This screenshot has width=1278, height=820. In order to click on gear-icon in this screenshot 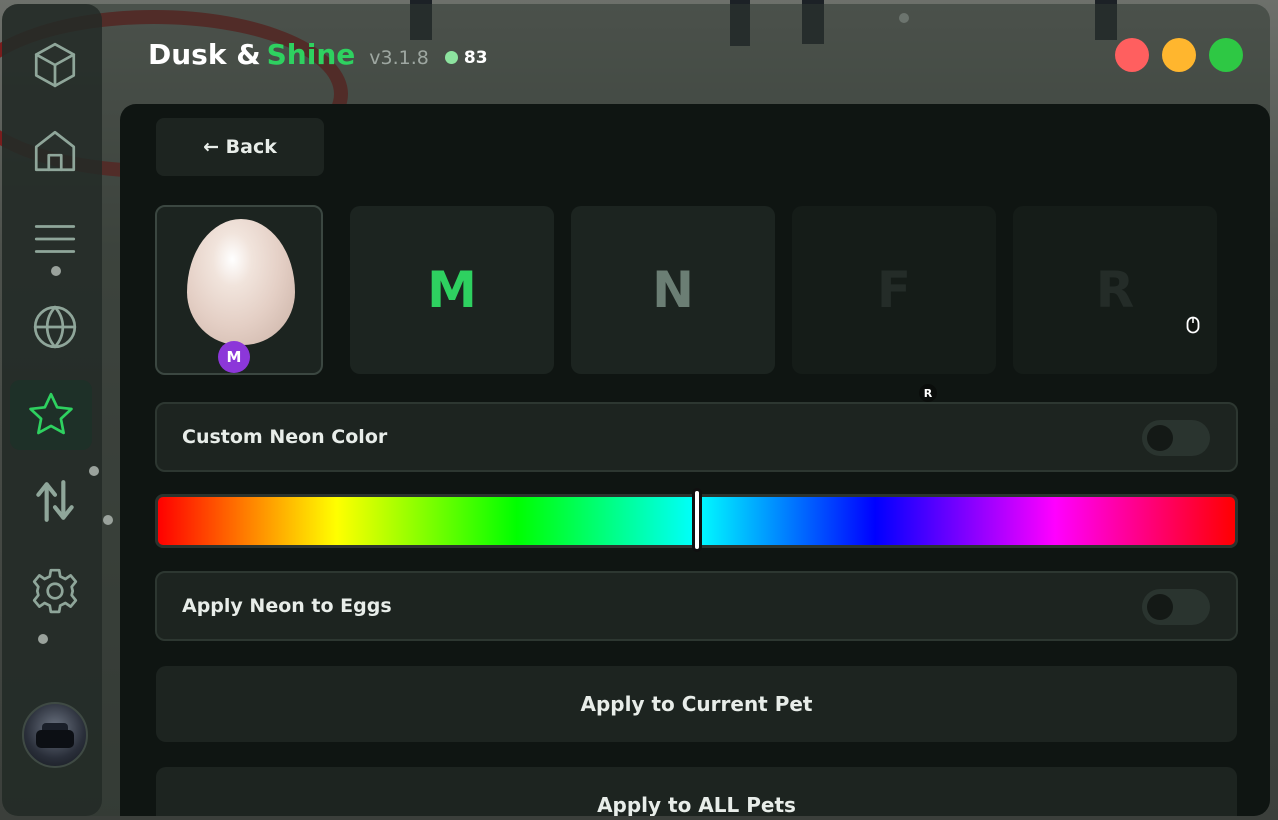, I will do `click(55, 591)`.